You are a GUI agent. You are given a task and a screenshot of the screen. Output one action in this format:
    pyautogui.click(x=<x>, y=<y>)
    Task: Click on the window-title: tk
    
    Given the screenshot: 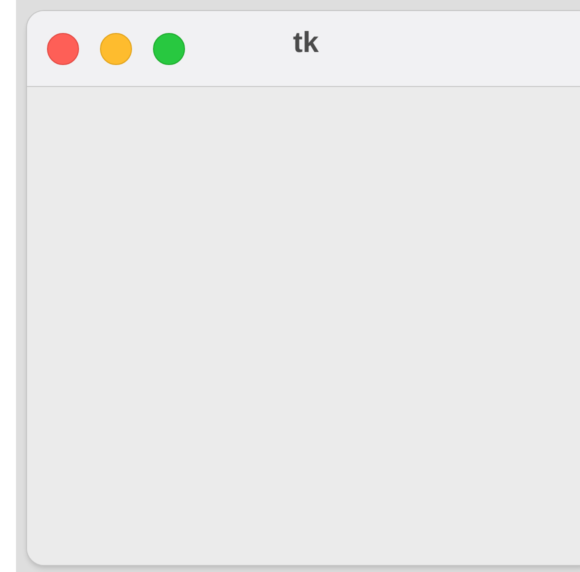 What is the action you would take?
    pyautogui.click(x=306, y=43)
    